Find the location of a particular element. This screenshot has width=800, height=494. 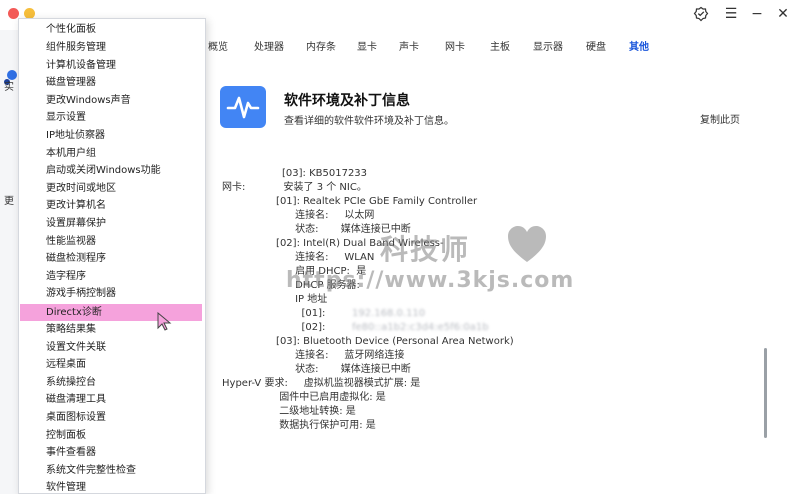

menu-item: 更改Windows声音 is located at coordinates (111, 100).